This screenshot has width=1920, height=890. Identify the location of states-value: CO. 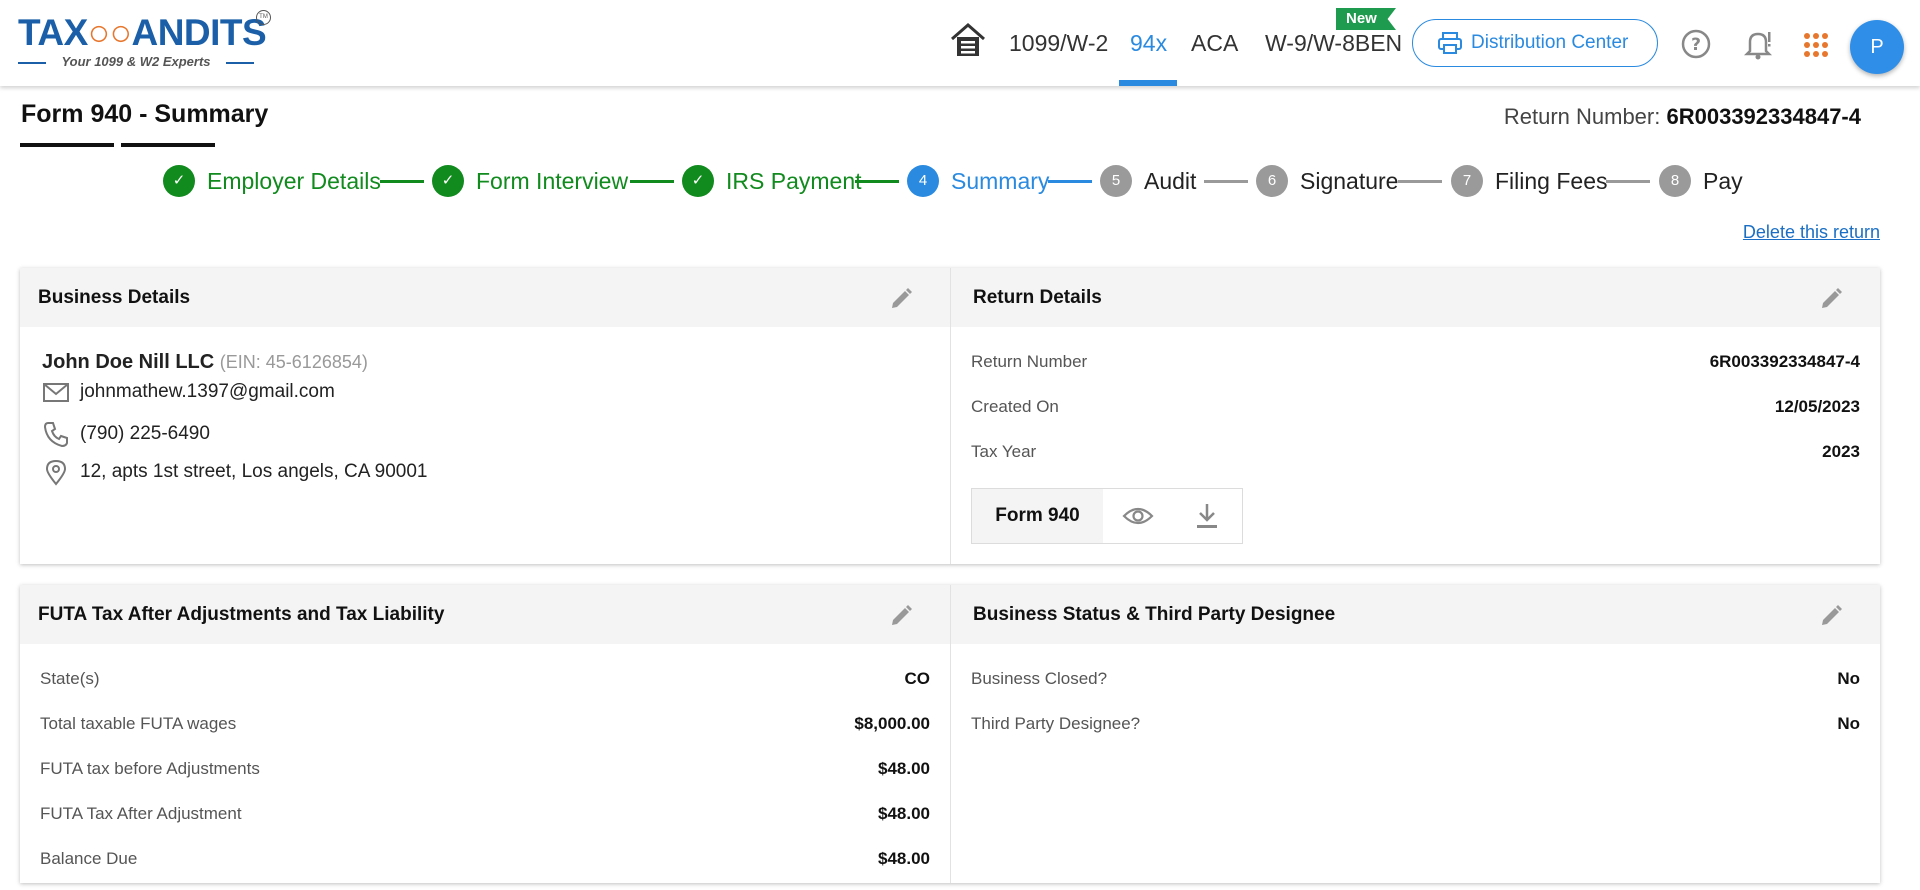
(917, 678).